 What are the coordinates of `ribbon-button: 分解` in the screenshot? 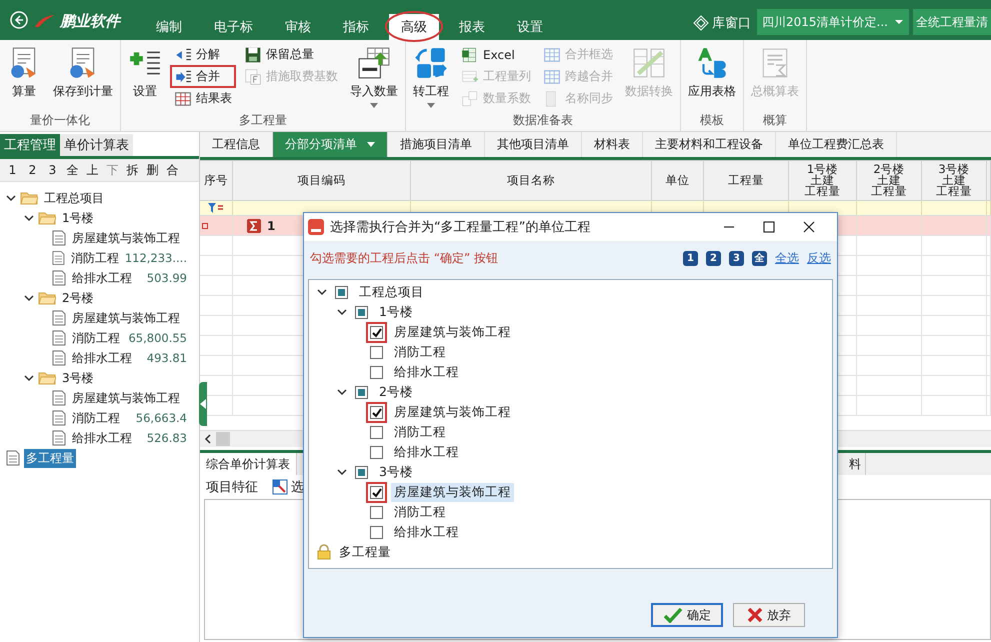 It's located at (203, 54).